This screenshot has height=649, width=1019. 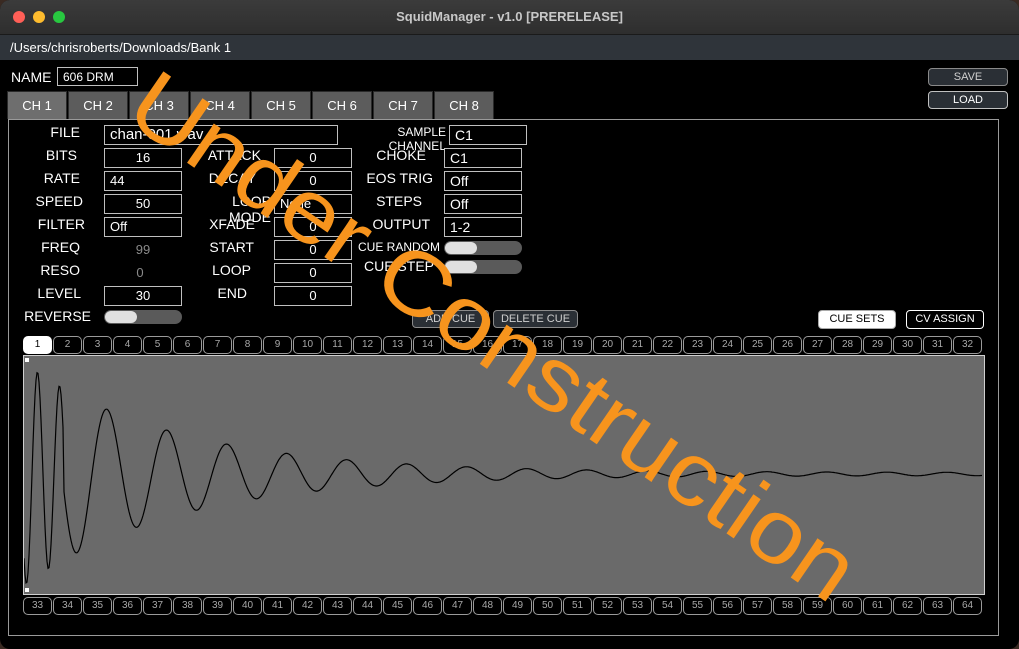 I want to click on cue-button-56: 56, so click(x=727, y=606).